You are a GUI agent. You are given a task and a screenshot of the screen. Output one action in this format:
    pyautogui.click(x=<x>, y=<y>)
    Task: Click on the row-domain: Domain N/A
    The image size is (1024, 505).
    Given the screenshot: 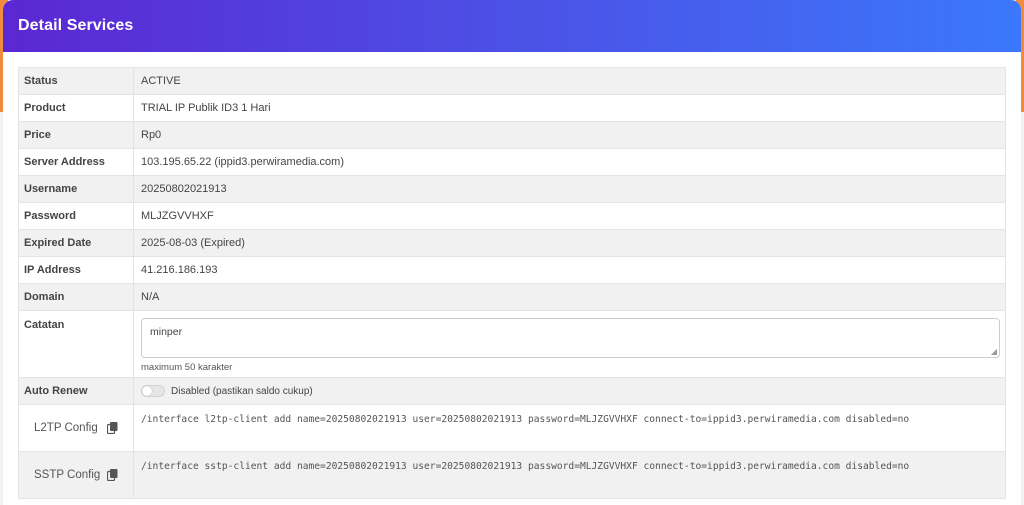 What is the action you would take?
    pyautogui.click(x=512, y=297)
    